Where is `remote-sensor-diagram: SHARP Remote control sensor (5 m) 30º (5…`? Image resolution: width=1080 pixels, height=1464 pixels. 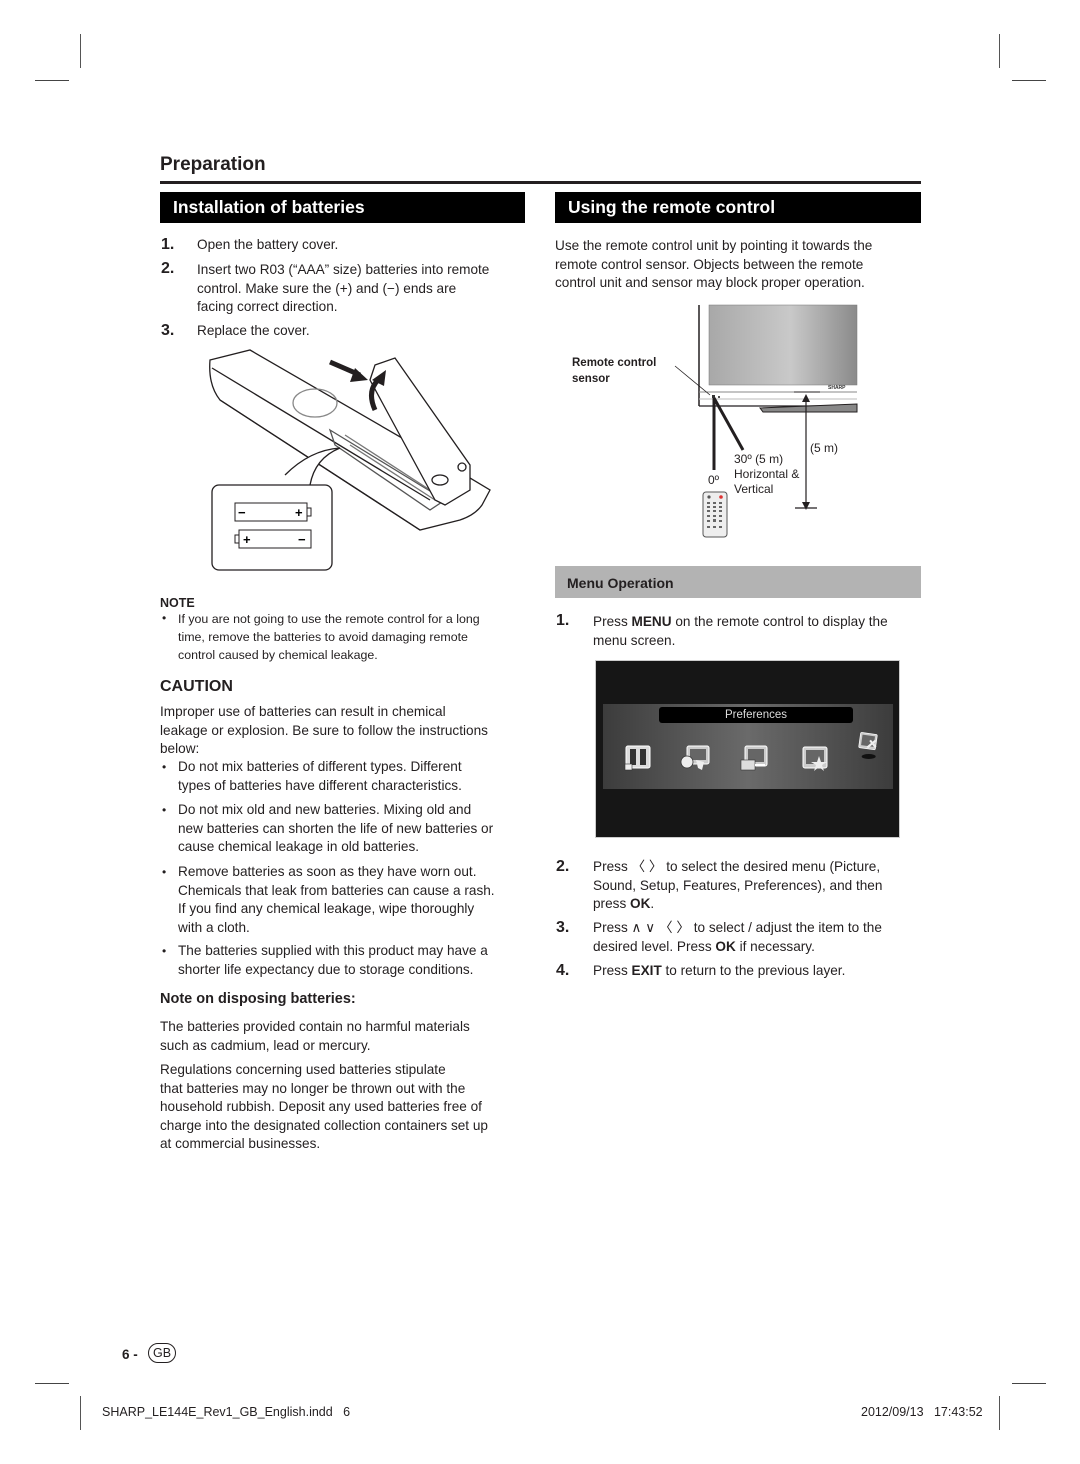 remote-sensor-diagram: SHARP Remote control sensor (5 m) 30º (5… is located at coordinates (715, 421).